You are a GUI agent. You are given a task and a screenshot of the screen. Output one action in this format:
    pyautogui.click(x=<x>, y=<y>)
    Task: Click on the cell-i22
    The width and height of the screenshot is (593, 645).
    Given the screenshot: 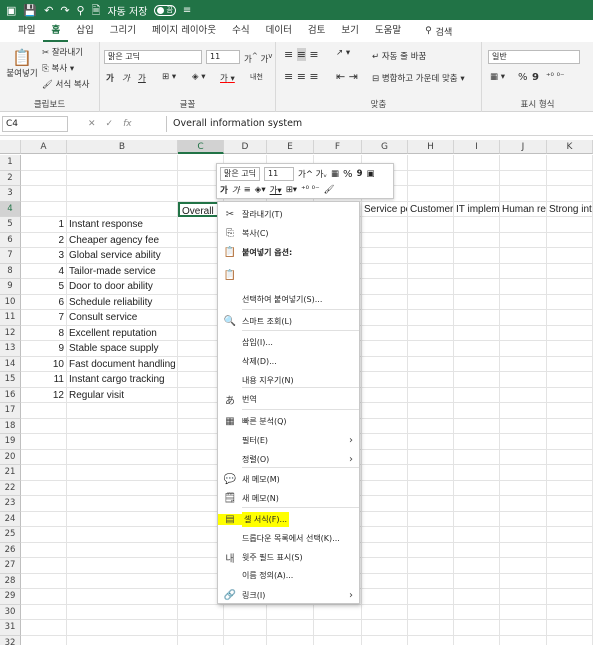 What is the action you would take?
    pyautogui.click(x=477, y=488)
    